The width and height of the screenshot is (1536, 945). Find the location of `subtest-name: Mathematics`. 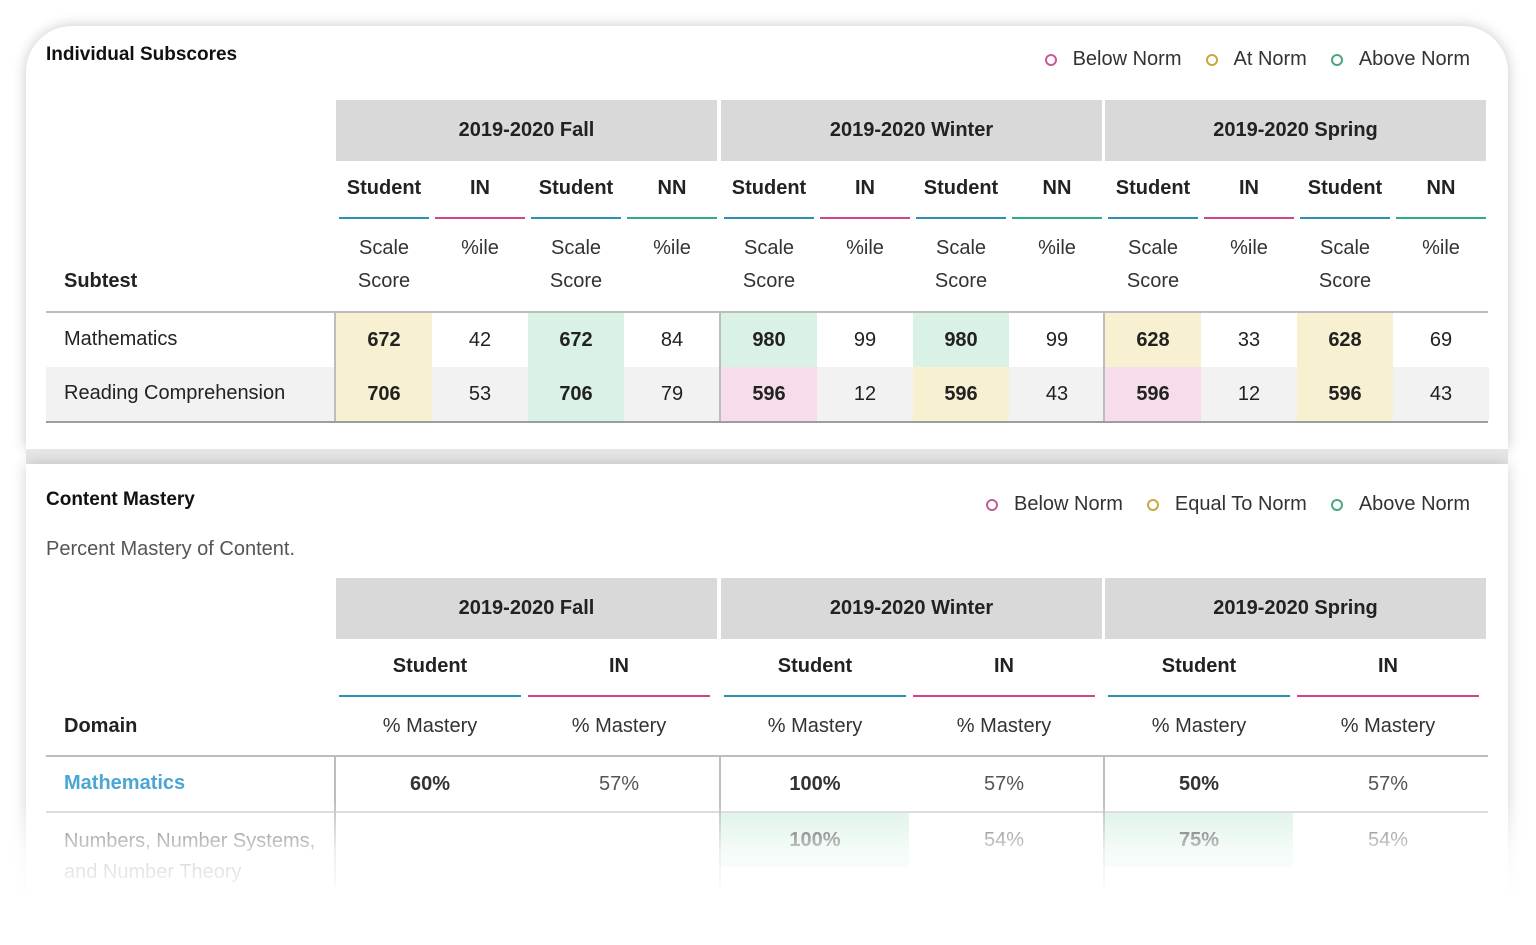

subtest-name: Mathematics is located at coordinates (121, 339).